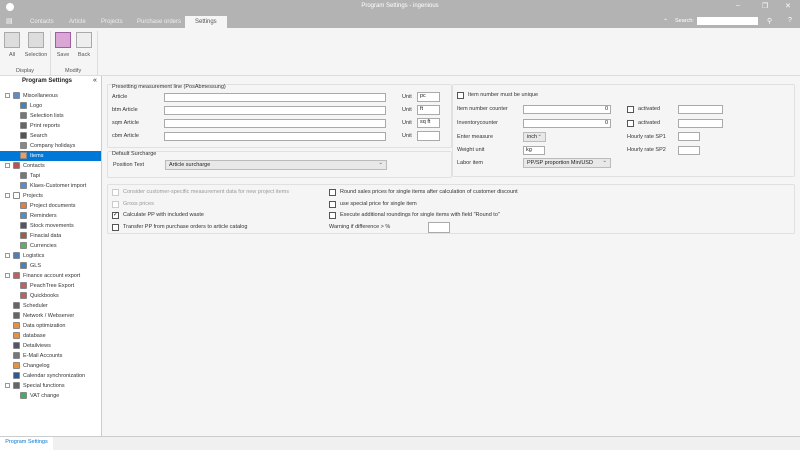  I want to click on sidebar-item-peachtree-export: PeachTree Export, so click(47, 286).